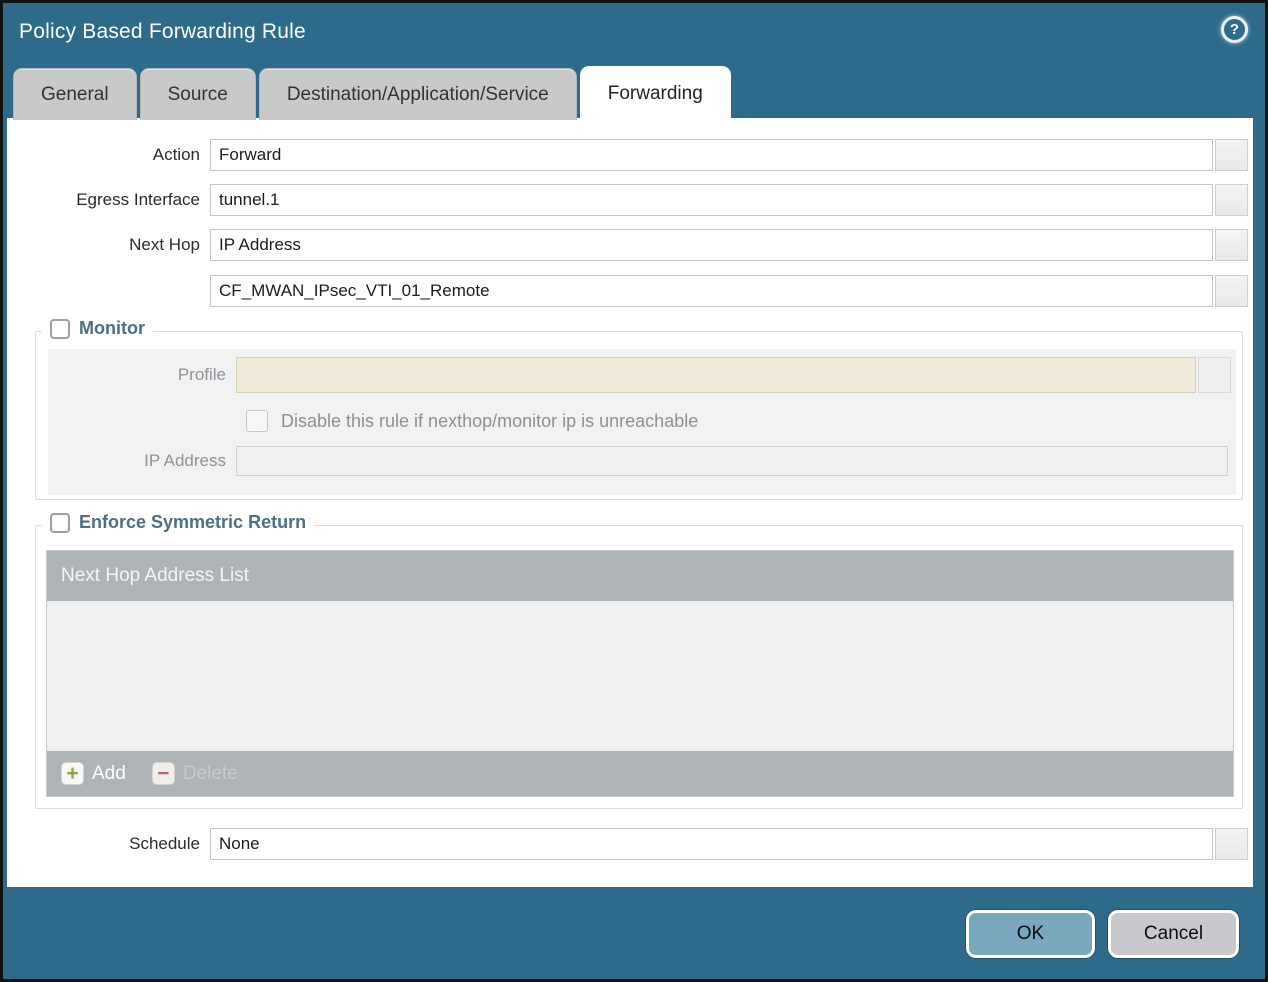 This screenshot has width=1268, height=982. Describe the element at coordinates (1231, 291) in the screenshot. I see `next-hop-address-dropdown-button` at that location.